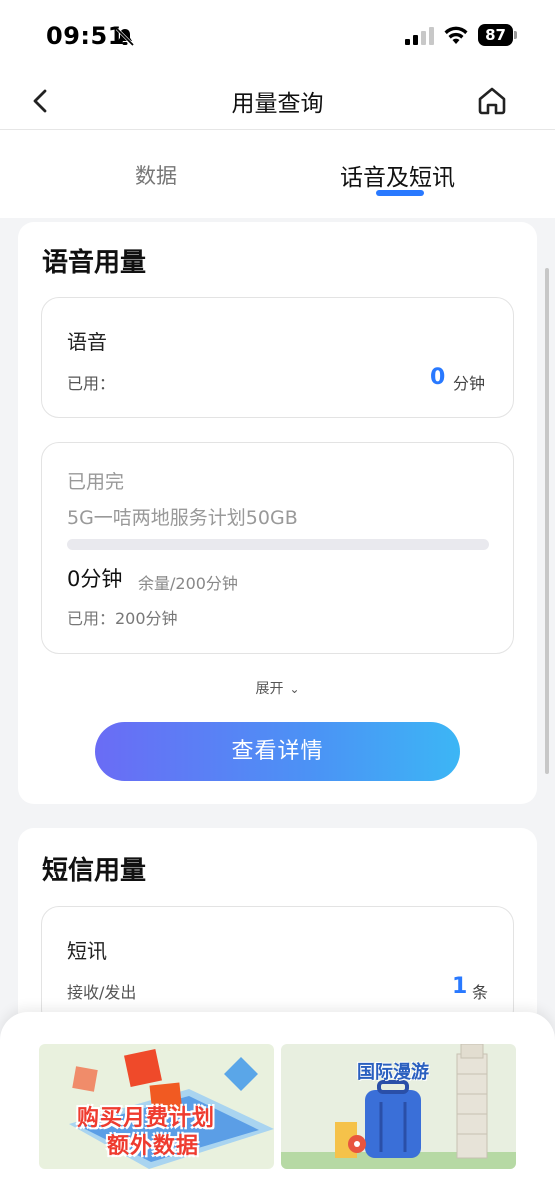  What do you see at coordinates (156, 1106) in the screenshot?
I see `banner-buy-plan: 购买月费计划 额外数据` at bounding box center [156, 1106].